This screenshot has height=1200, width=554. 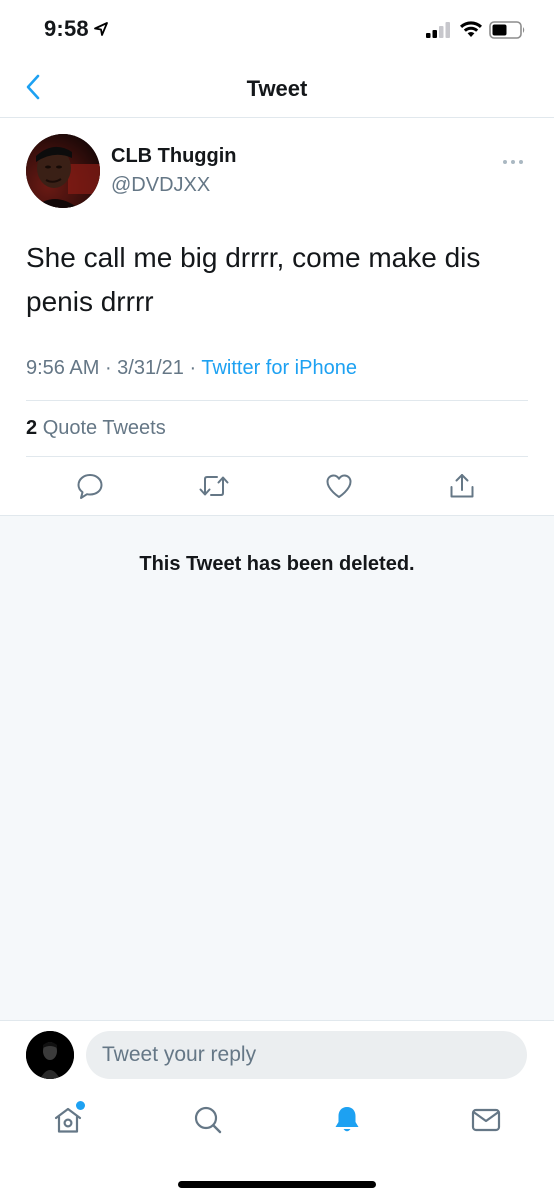 I want to click on nav-header: Tweet, so click(x=277, y=89).